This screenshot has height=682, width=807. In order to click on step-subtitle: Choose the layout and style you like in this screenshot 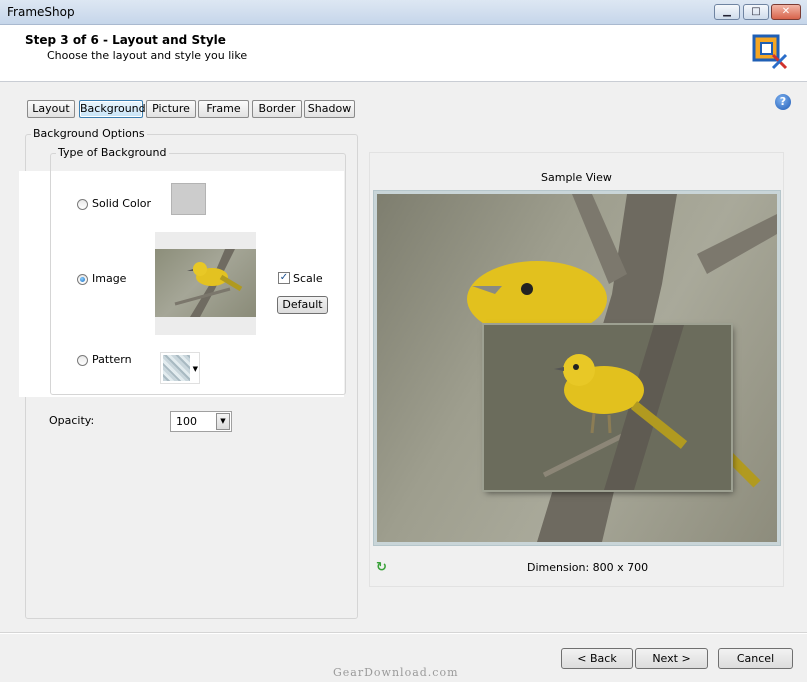, I will do `click(147, 55)`.